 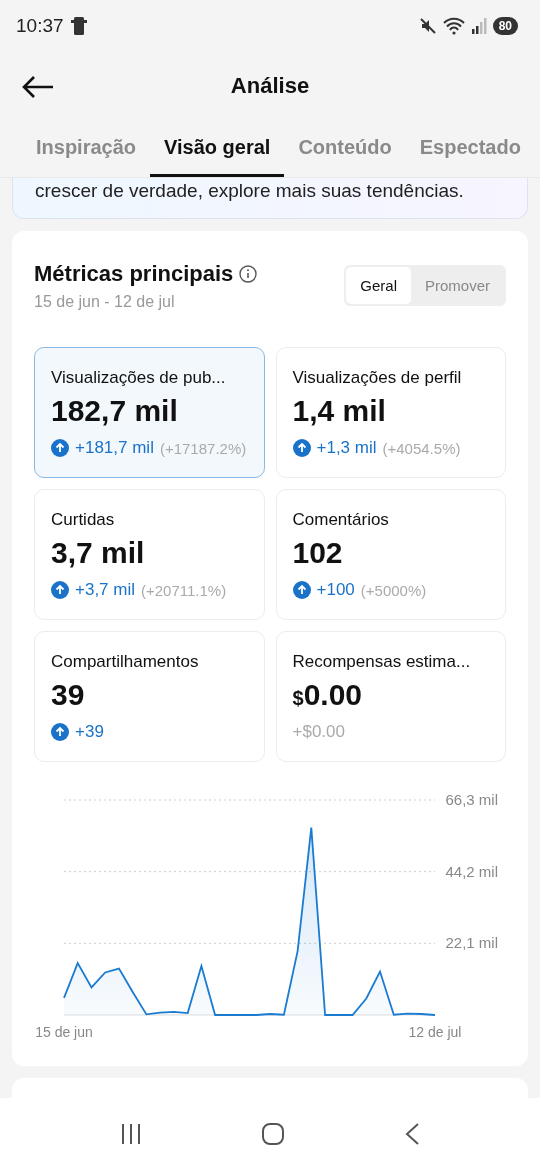 What do you see at coordinates (149, 696) in the screenshot?
I see `metric-tile: Compartilhamentos 39 +39` at bounding box center [149, 696].